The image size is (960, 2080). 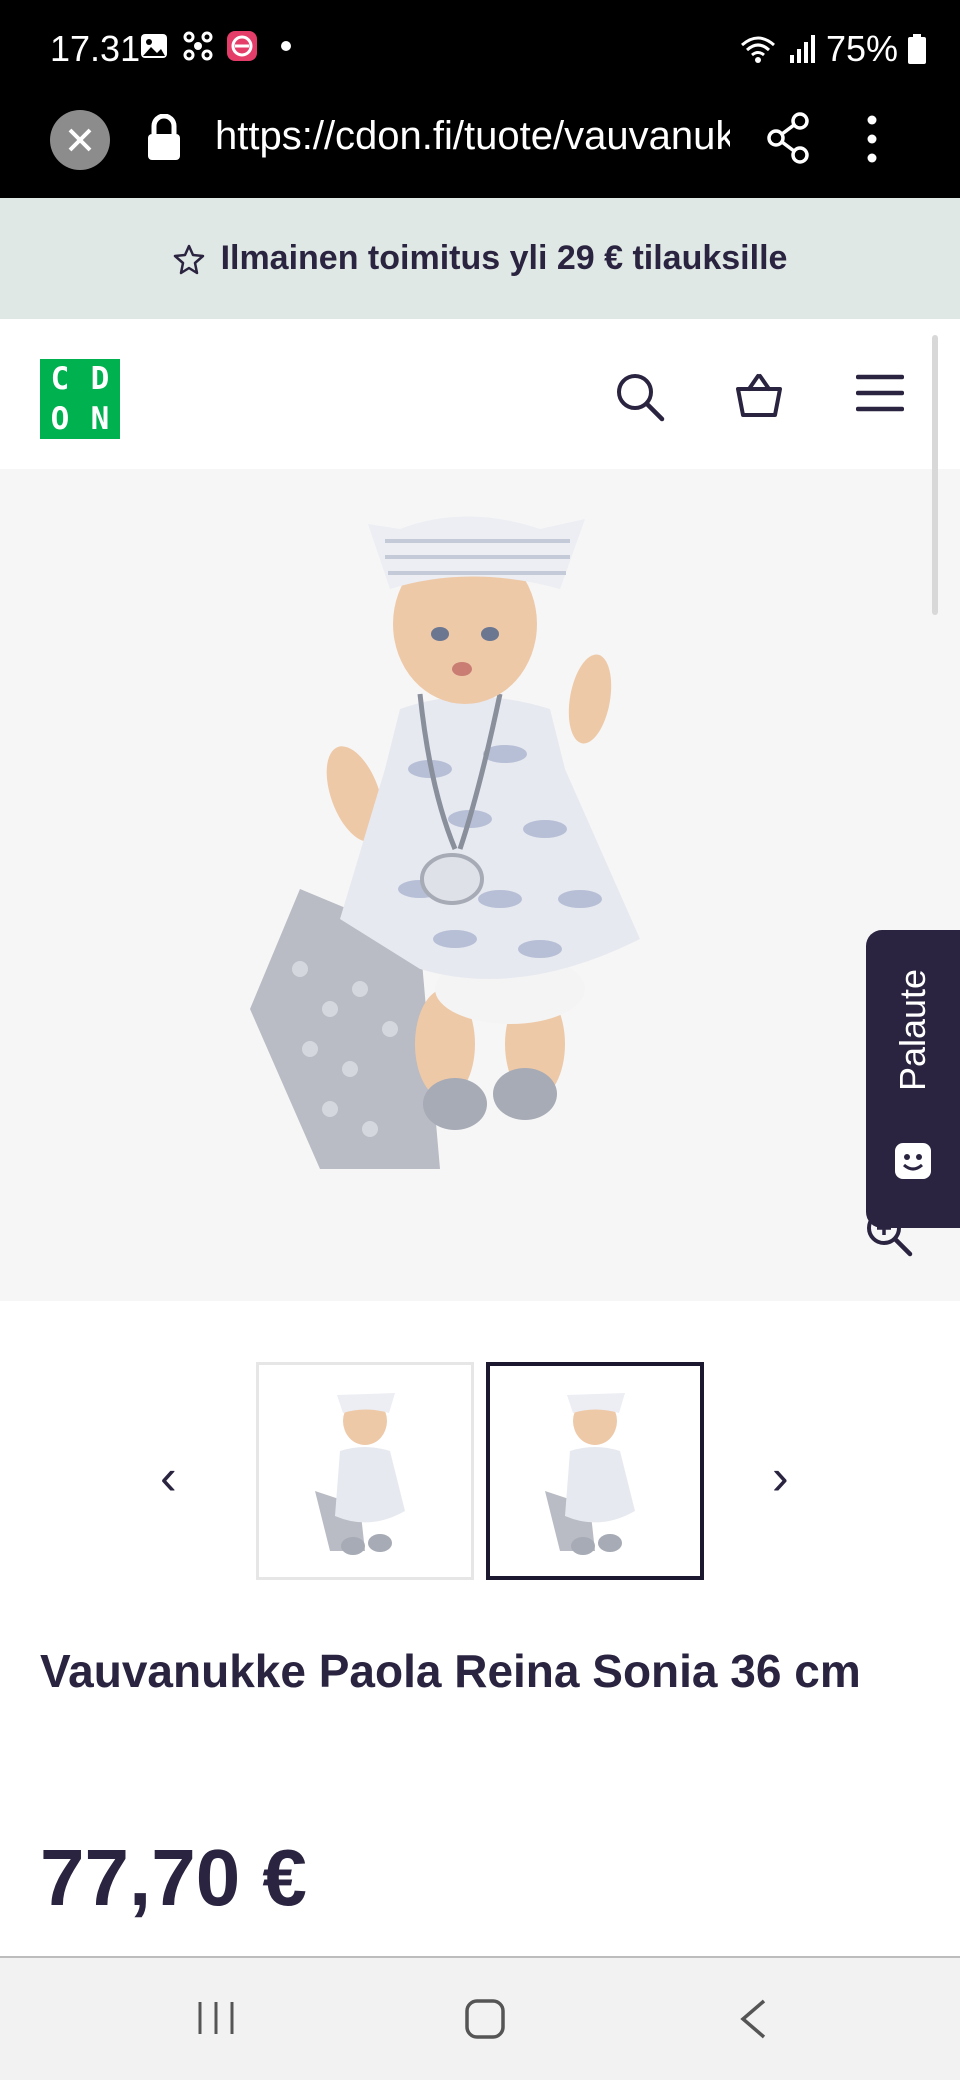 What do you see at coordinates (480, 394) in the screenshot?
I see `site-header: C D O N` at bounding box center [480, 394].